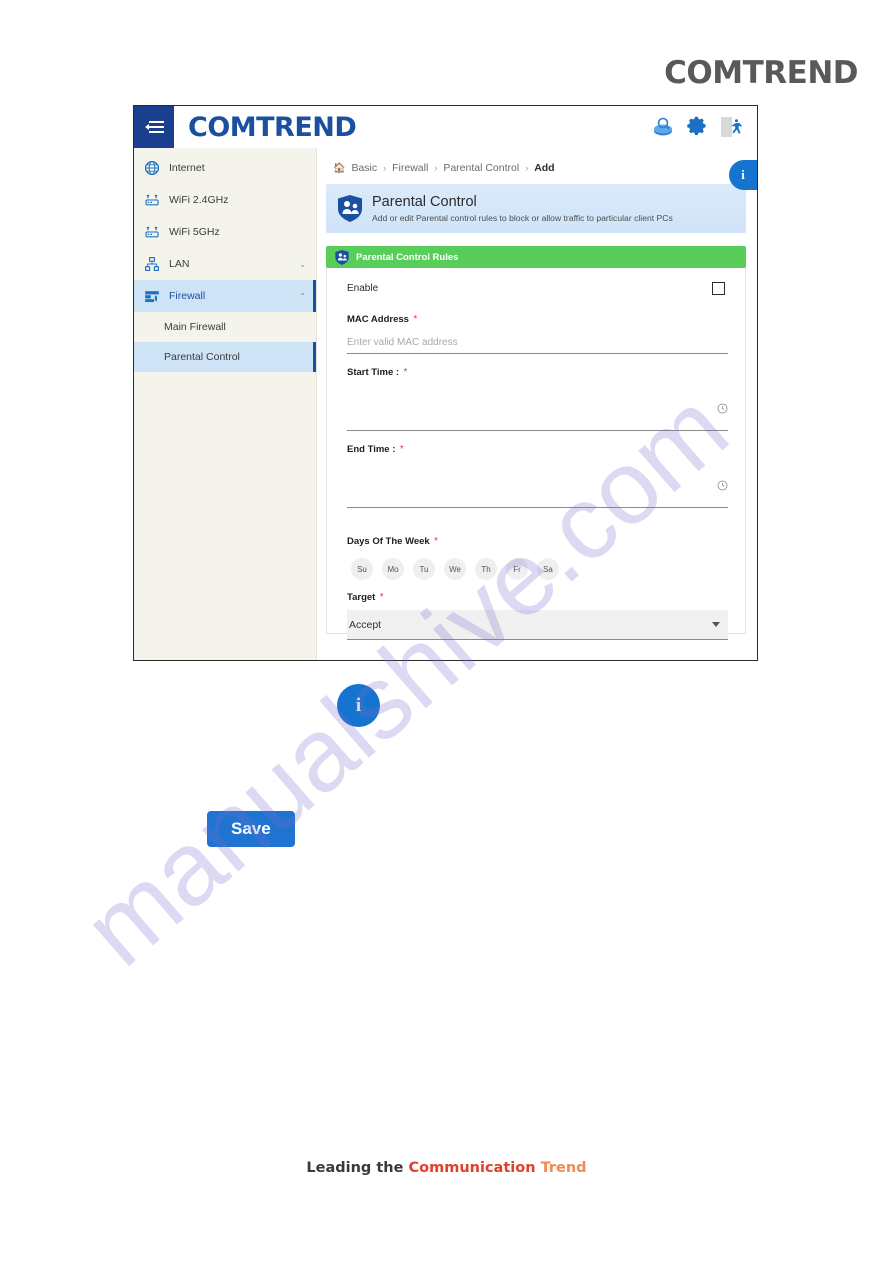 The image size is (893, 1263). I want to click on app-logo: COMTREND, so click(412, 127).